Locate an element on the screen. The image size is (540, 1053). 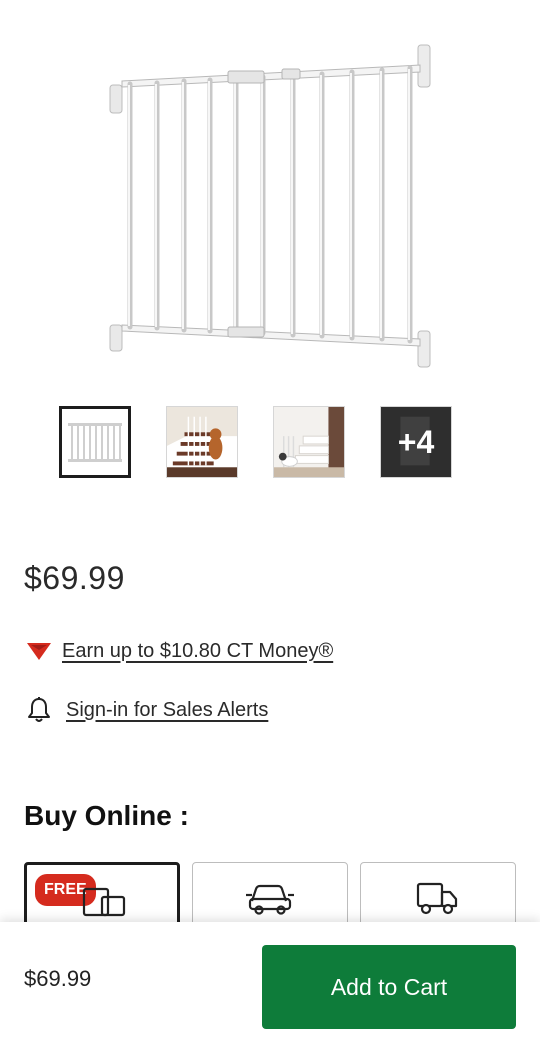
thumbnail-strip: +4 is located at coordinates (255, 442).